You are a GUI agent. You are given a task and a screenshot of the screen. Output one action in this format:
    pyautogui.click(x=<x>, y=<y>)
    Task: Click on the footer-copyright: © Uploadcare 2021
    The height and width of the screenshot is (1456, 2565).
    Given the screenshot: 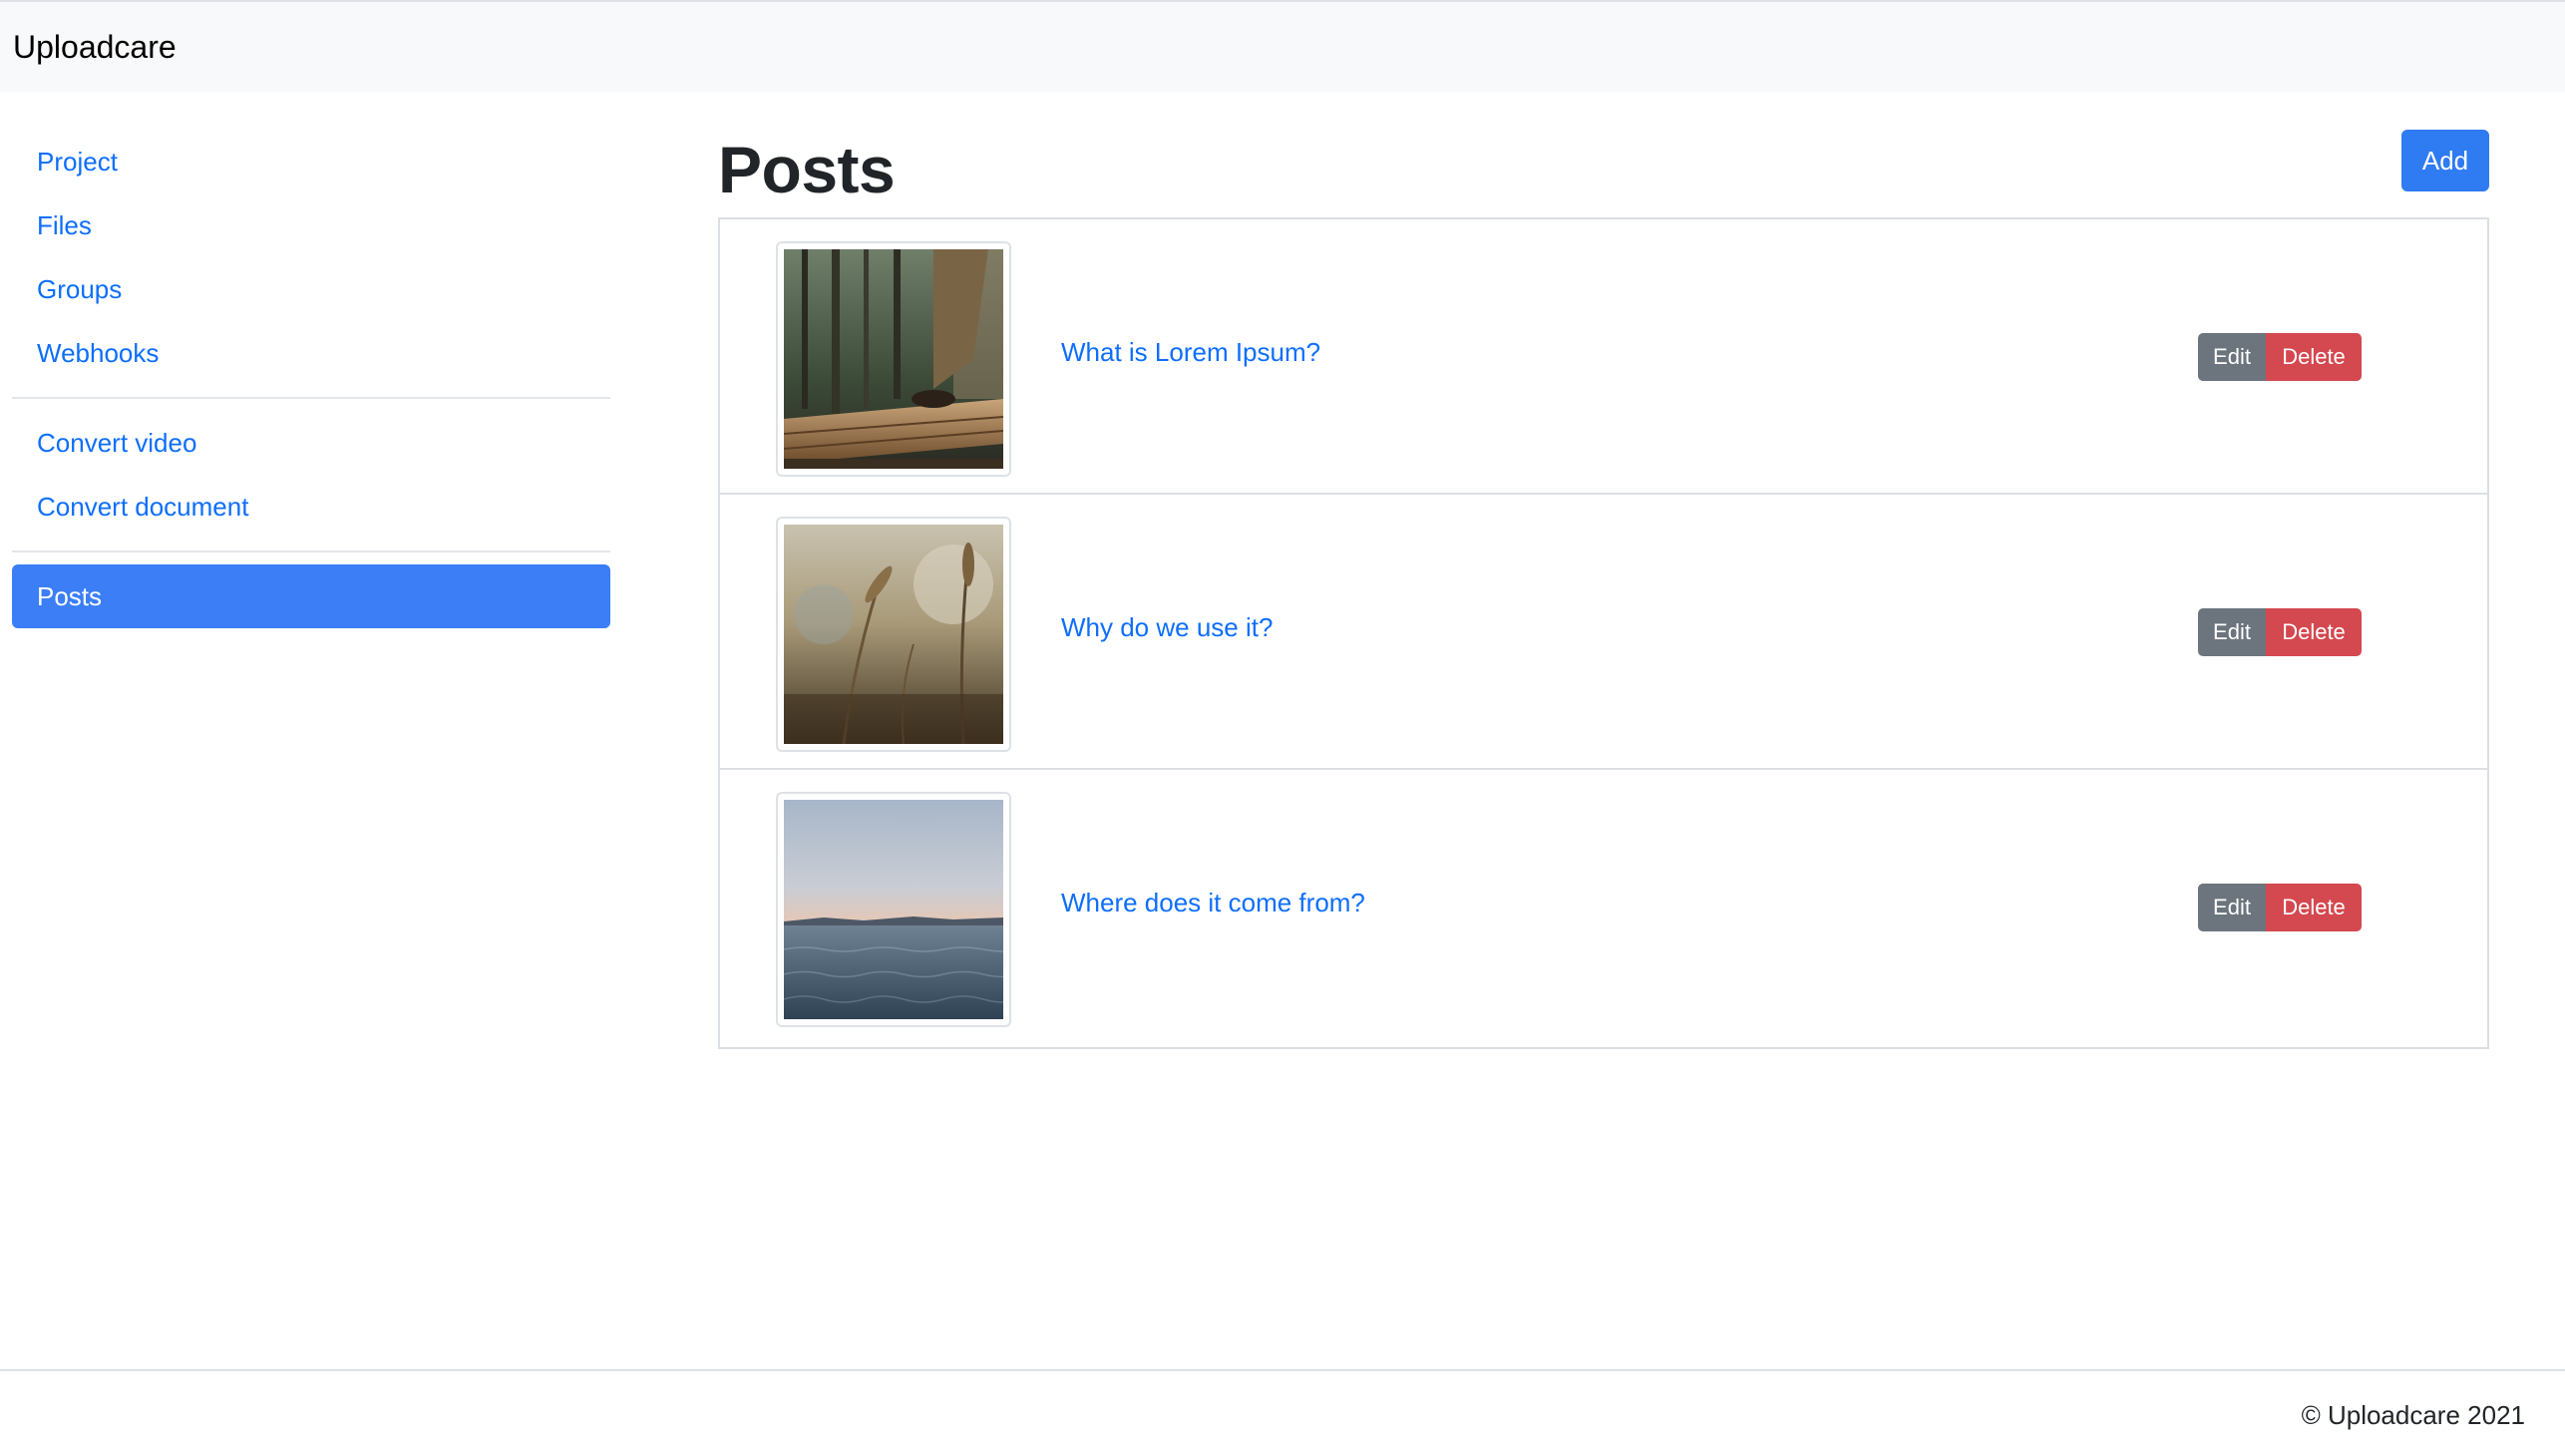 What is the action you would take?
    pyautogui.click(x=2413, y=1415)
    